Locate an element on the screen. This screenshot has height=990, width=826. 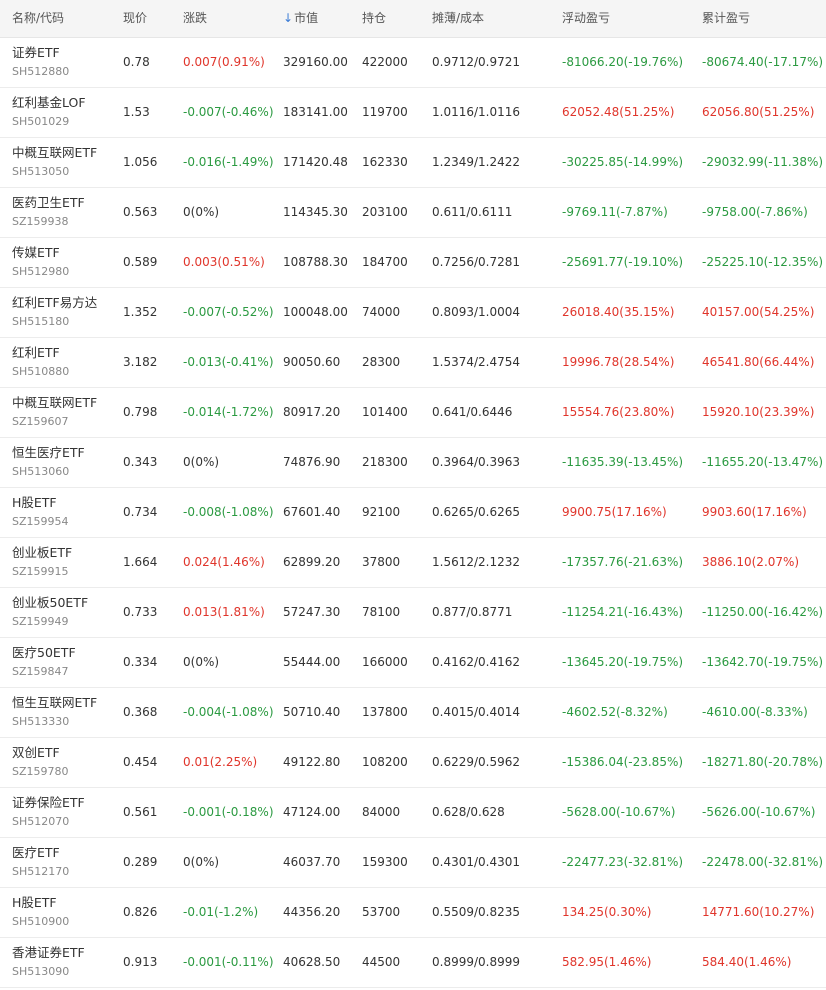
cost-cell: 1.5612/2.1232 is located at coordinates (476, 562).